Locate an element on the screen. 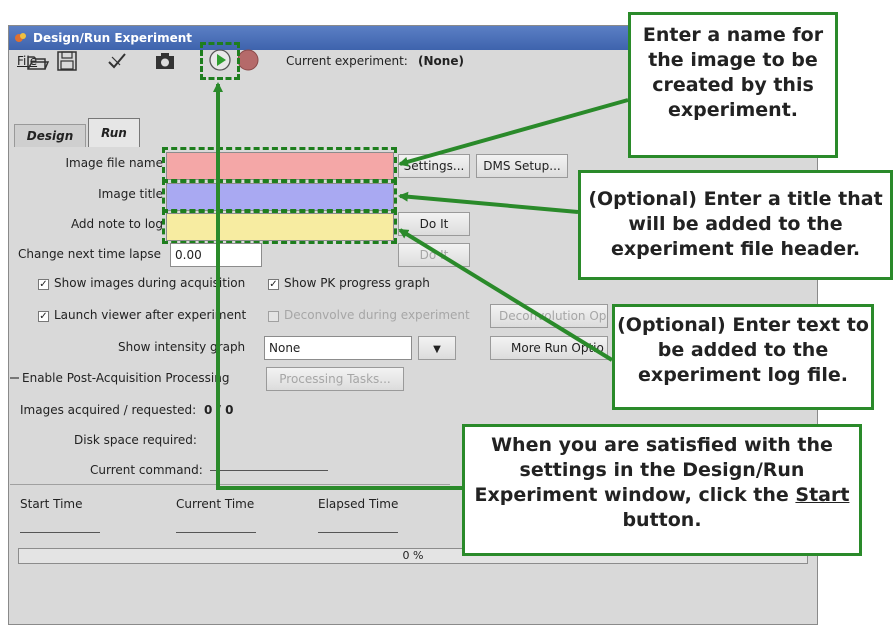 This screenshot has width=893, height=630. start-button-highlight is located at coordinates (220, 61).